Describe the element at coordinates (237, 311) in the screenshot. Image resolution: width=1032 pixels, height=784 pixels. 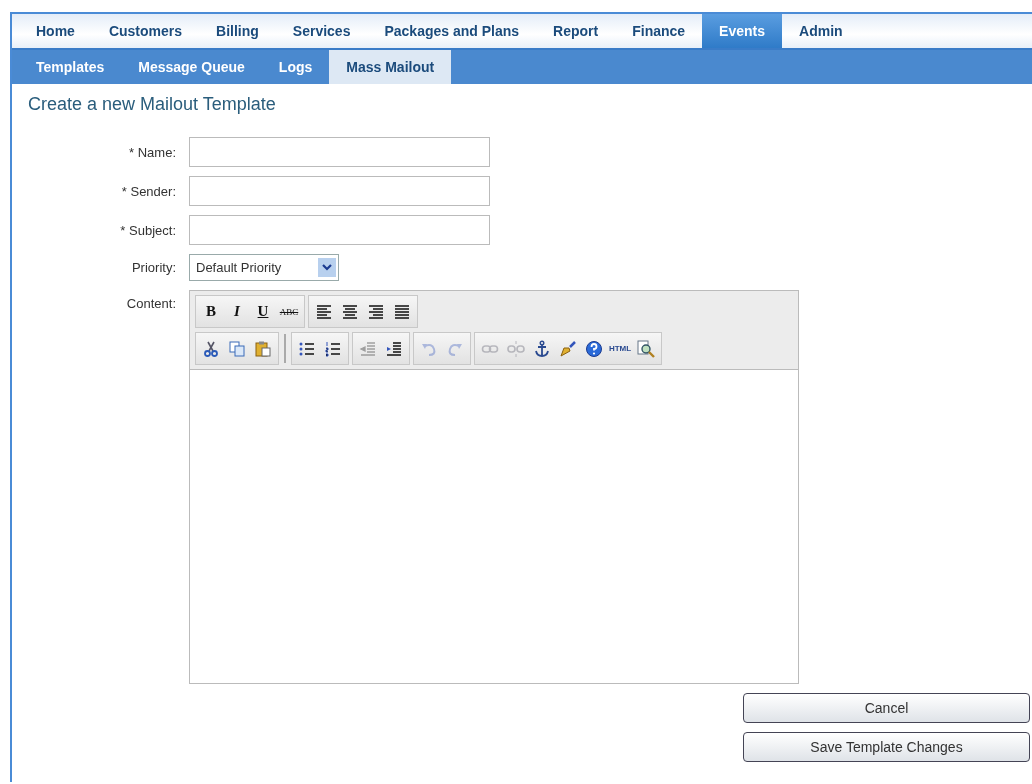
I see `italic-button: I` at that location.